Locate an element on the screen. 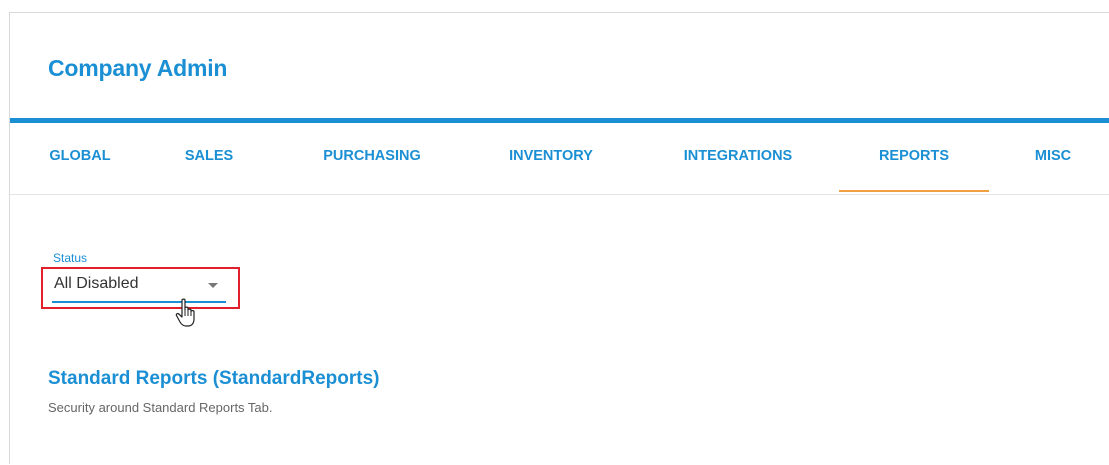  tab-sales: SALES is located at coordinates (209, 158).